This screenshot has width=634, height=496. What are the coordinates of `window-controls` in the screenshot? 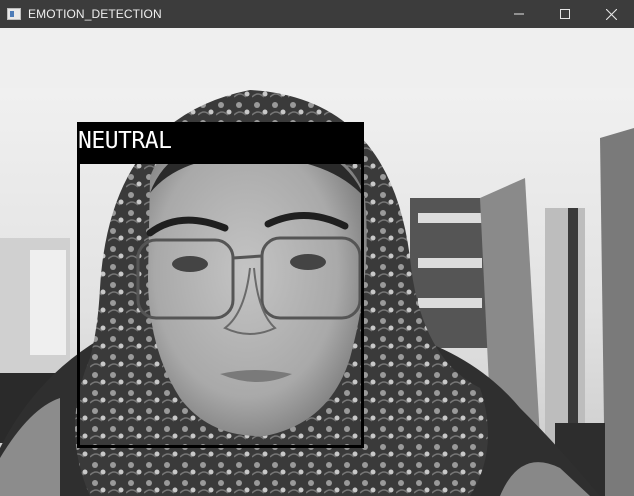 It's located at (565, 14).